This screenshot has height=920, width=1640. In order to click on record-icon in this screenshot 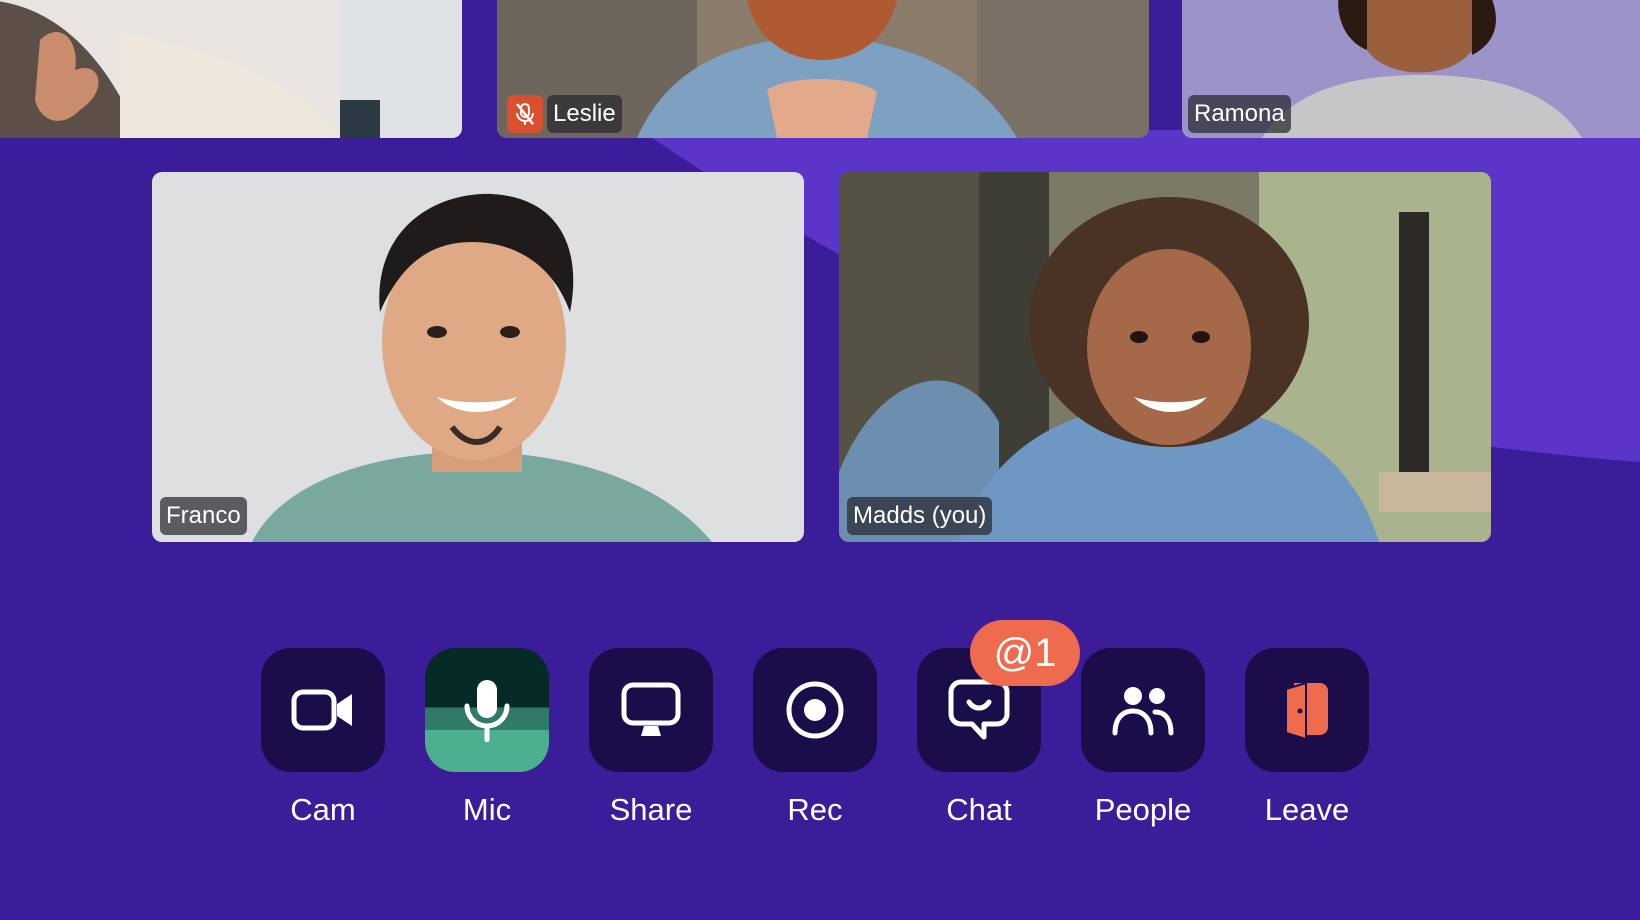, I will do `click(815, 710)`.